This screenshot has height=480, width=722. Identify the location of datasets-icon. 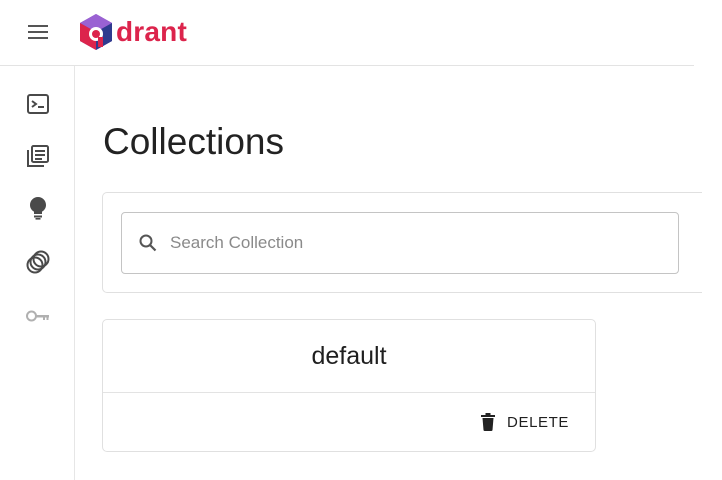
(38, 262).